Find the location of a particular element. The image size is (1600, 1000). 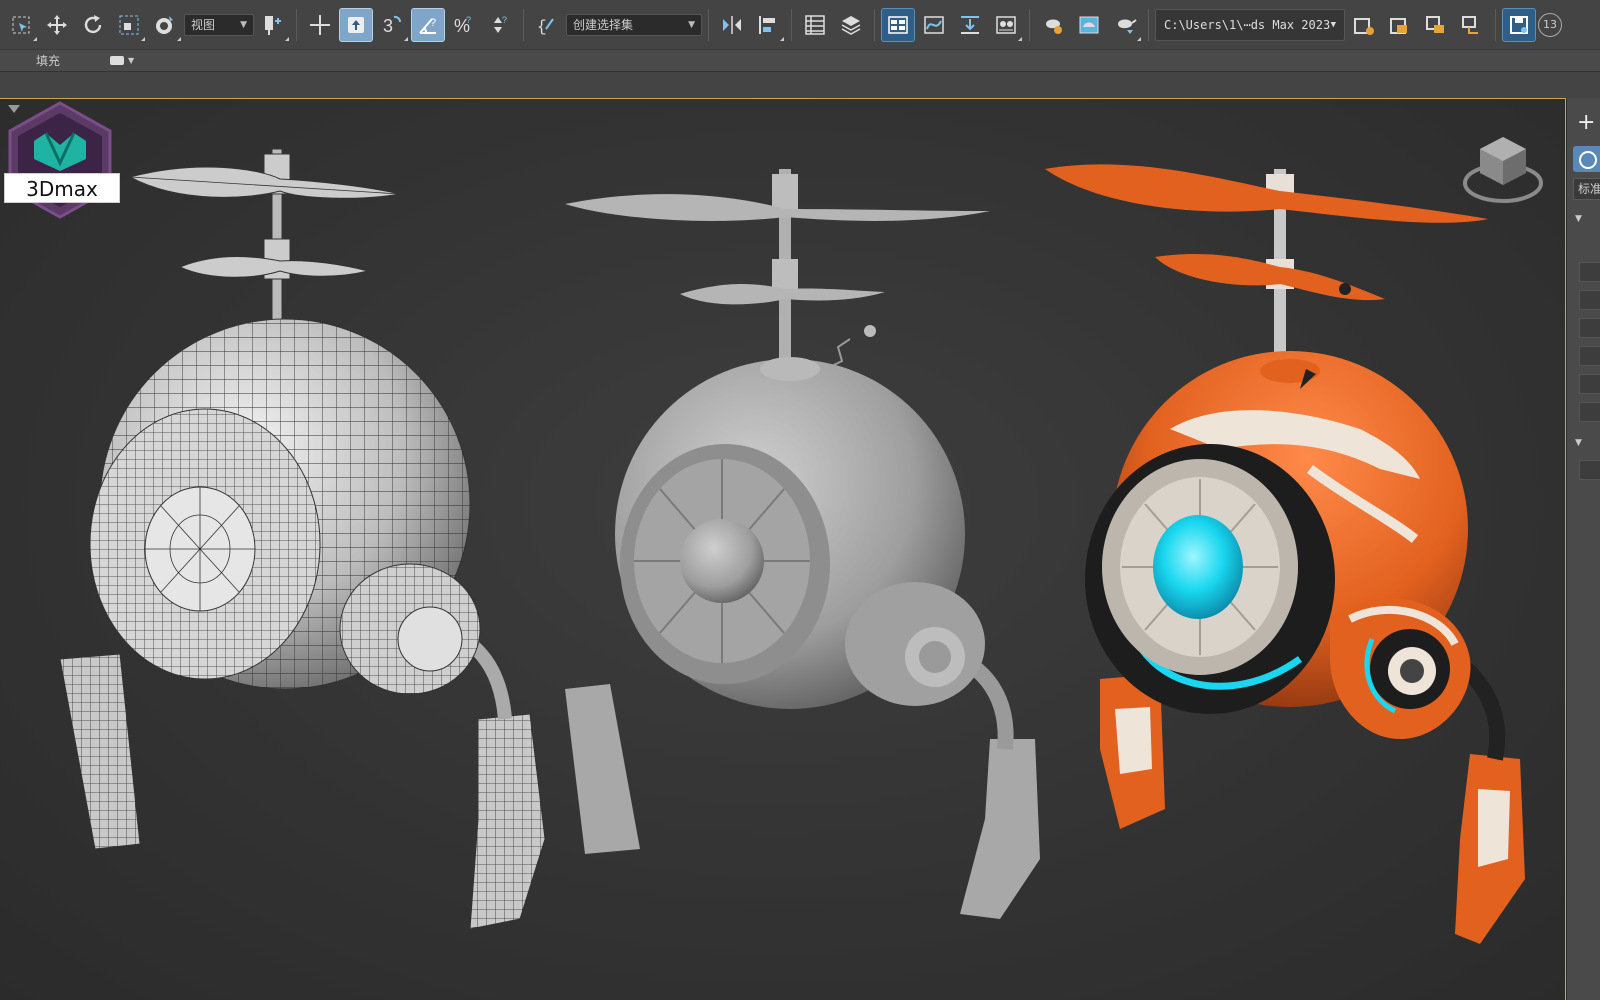

viewcube is located at coordinates (1503, 173).